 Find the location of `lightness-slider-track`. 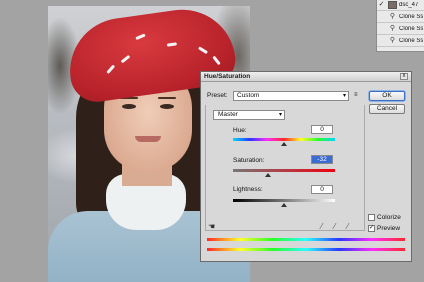

lightness-slider-track is located at coordinates (284, 200).